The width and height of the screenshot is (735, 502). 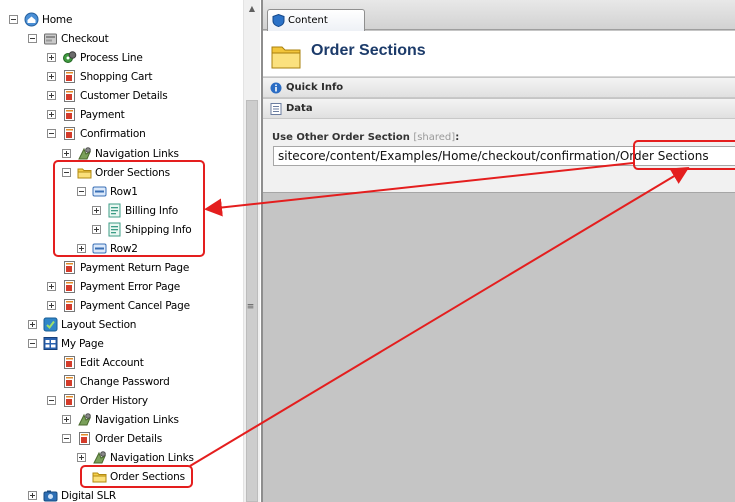 I want to click on annotation-box-tree-order-sections, so click(x=129, y=208).